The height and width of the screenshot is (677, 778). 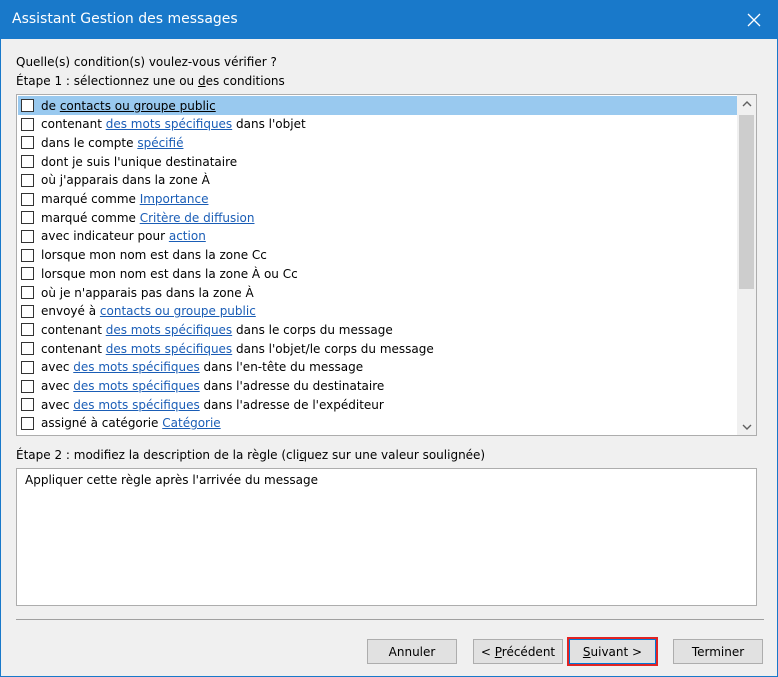 What do you see at coordinates (377, 199) in the screenshot?
I see `condition-item: marqué comme Importance` at bounding box center [377, 199].